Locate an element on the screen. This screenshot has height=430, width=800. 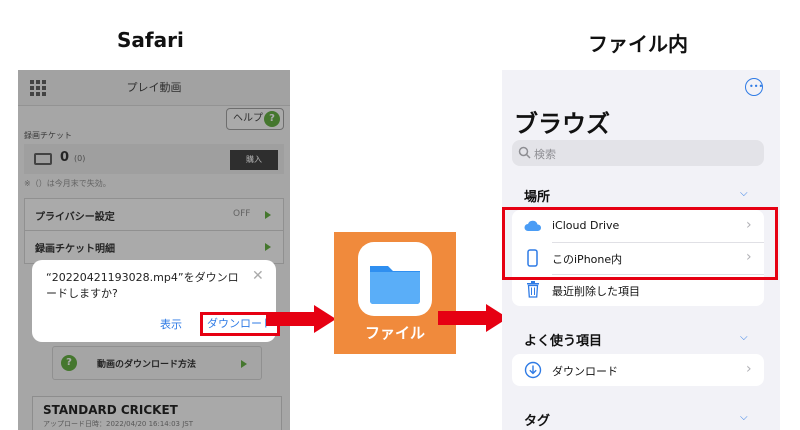
download-icon is located at coordinates (533, 370).